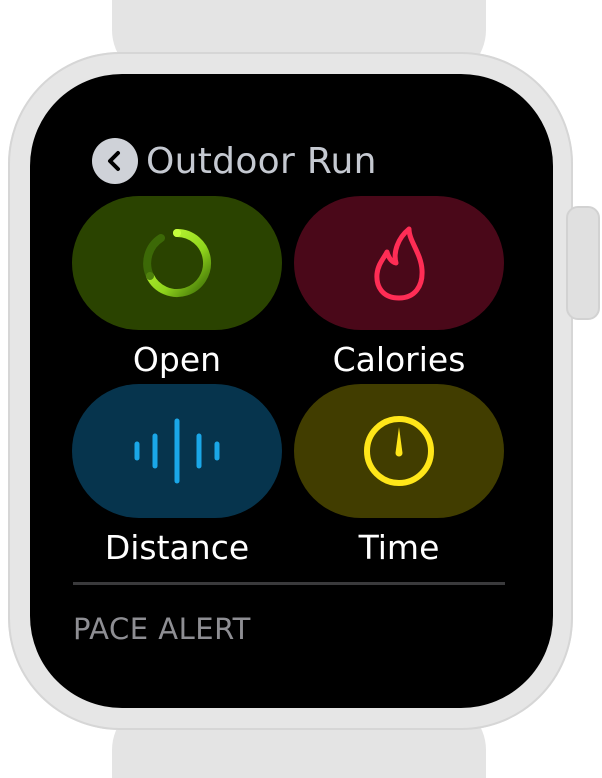 The height and width of the screenshot is (778, 602). I want to click on header: Outdoor Run, so click(234, 161).